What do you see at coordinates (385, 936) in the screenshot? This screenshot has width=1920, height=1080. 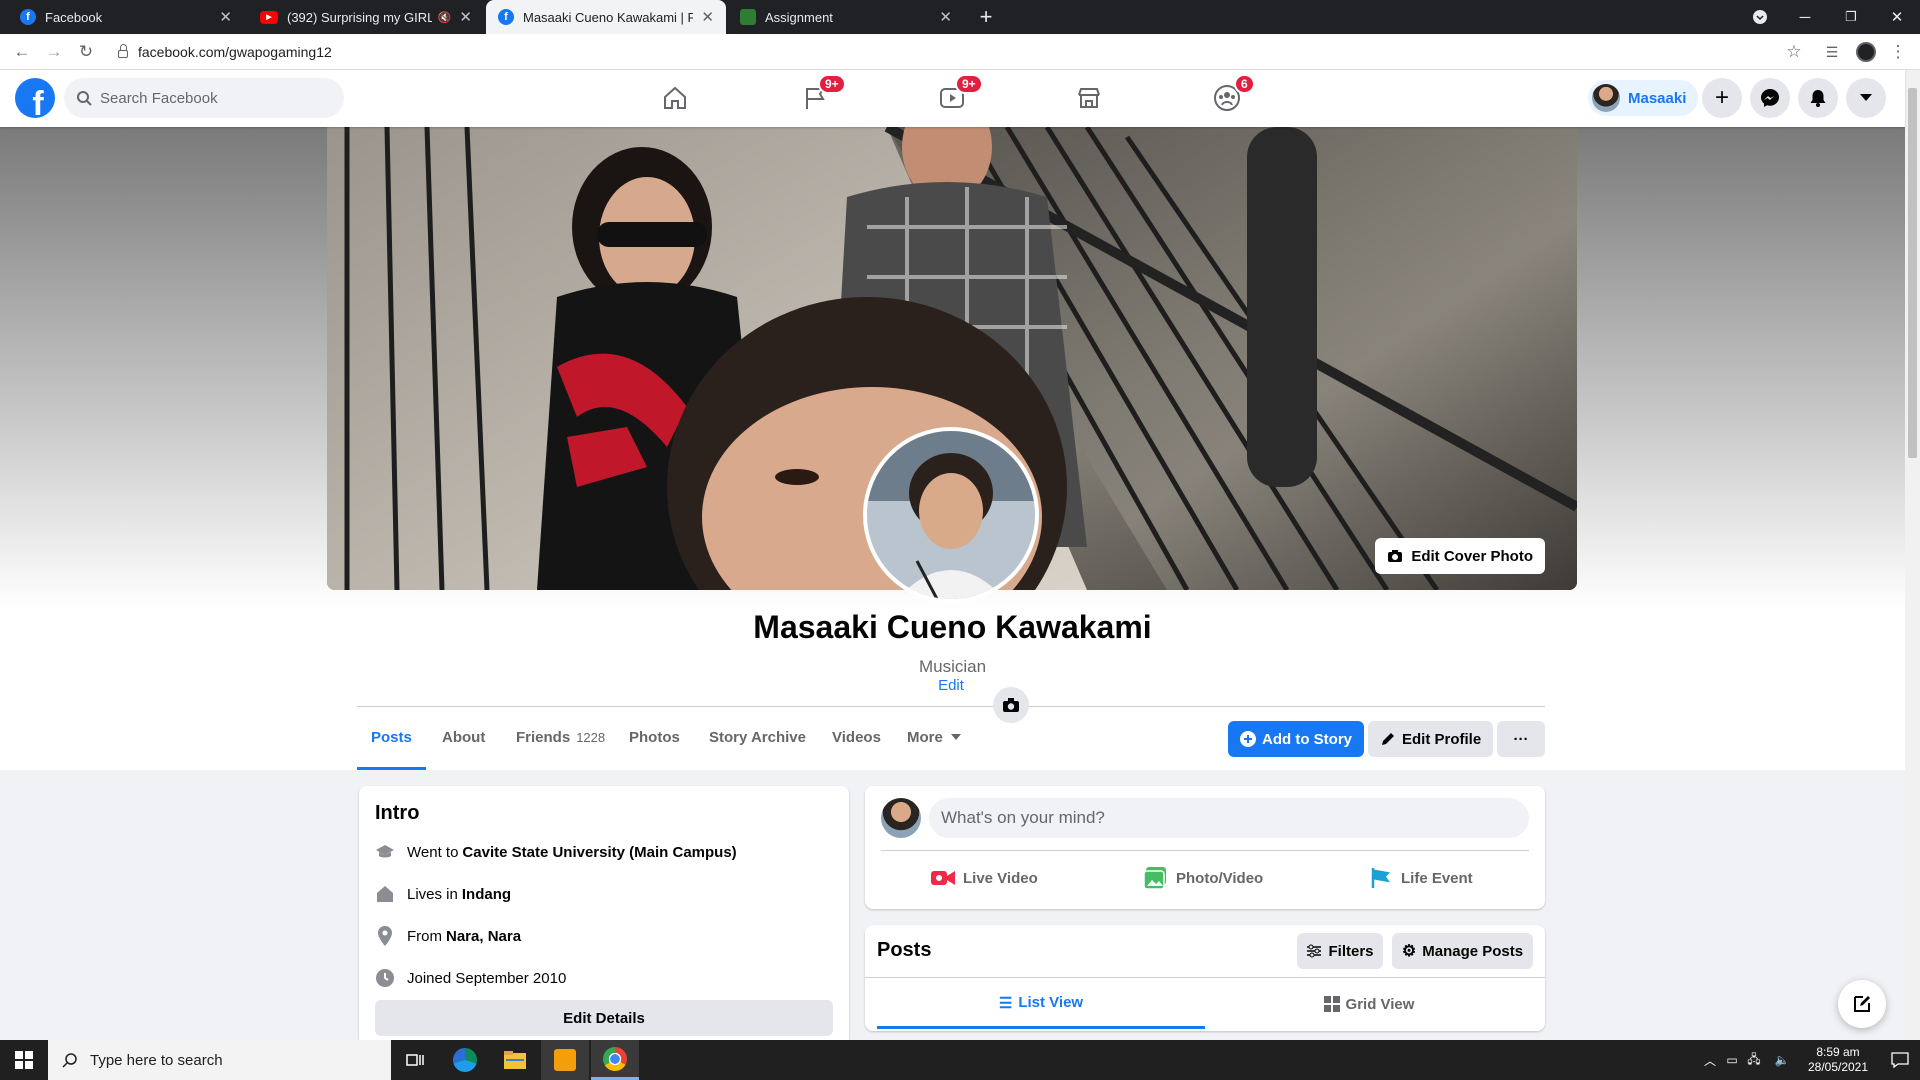 I see `location-pin-icon` at bounding box center [385, 936].